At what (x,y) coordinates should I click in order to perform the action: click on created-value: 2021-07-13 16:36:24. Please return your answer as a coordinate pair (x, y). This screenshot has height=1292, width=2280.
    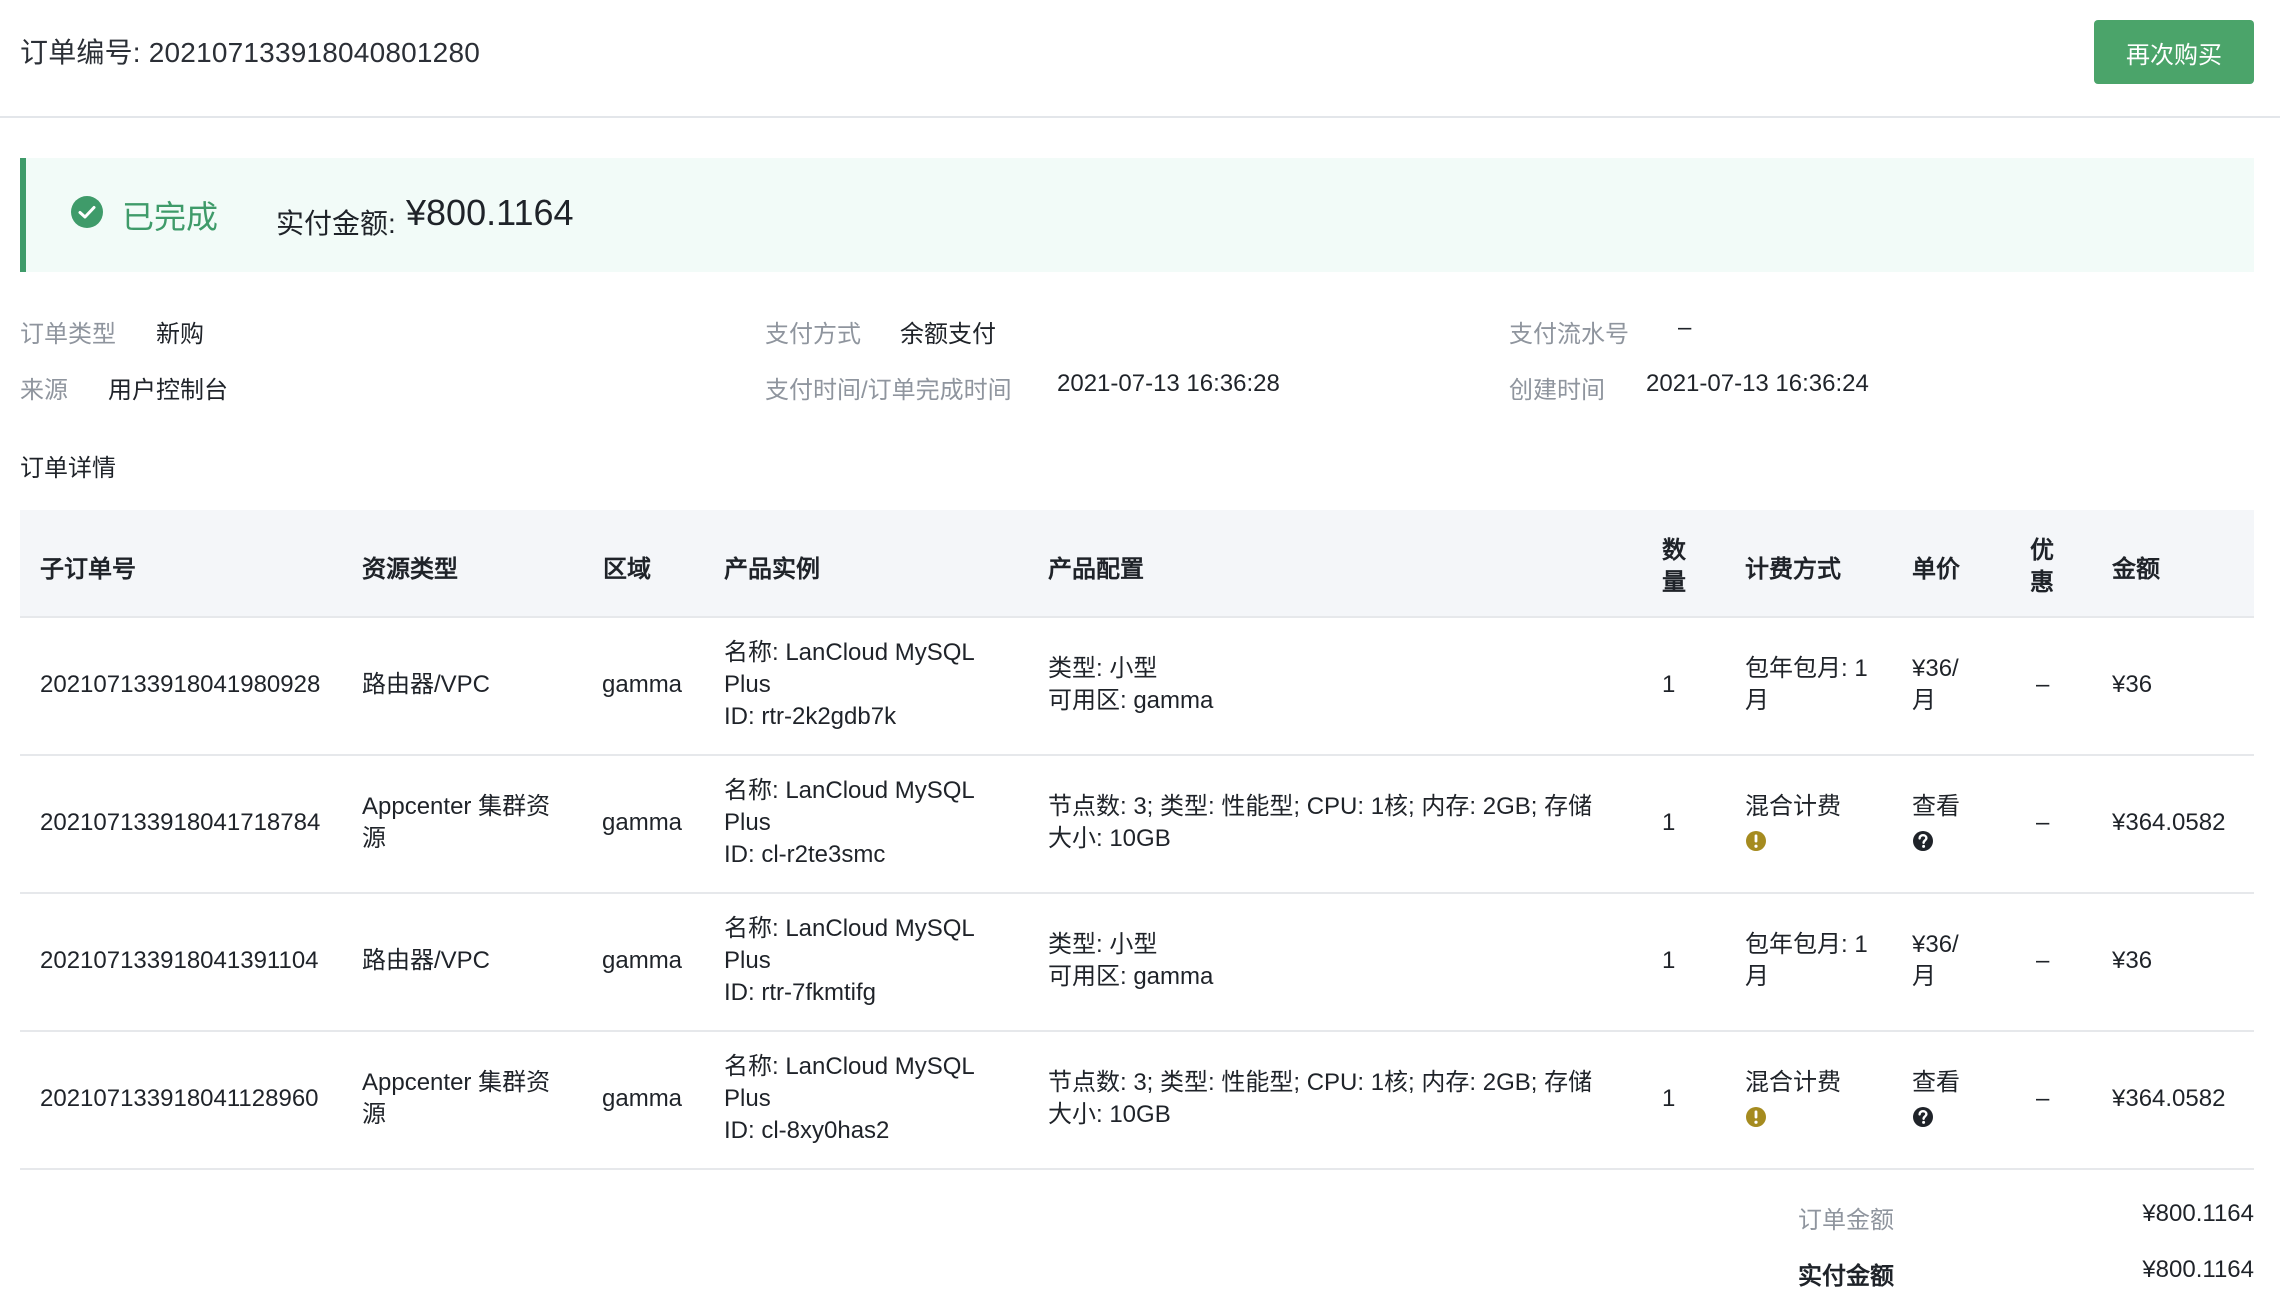
    Looking at the image, I should click on (1757, 383).